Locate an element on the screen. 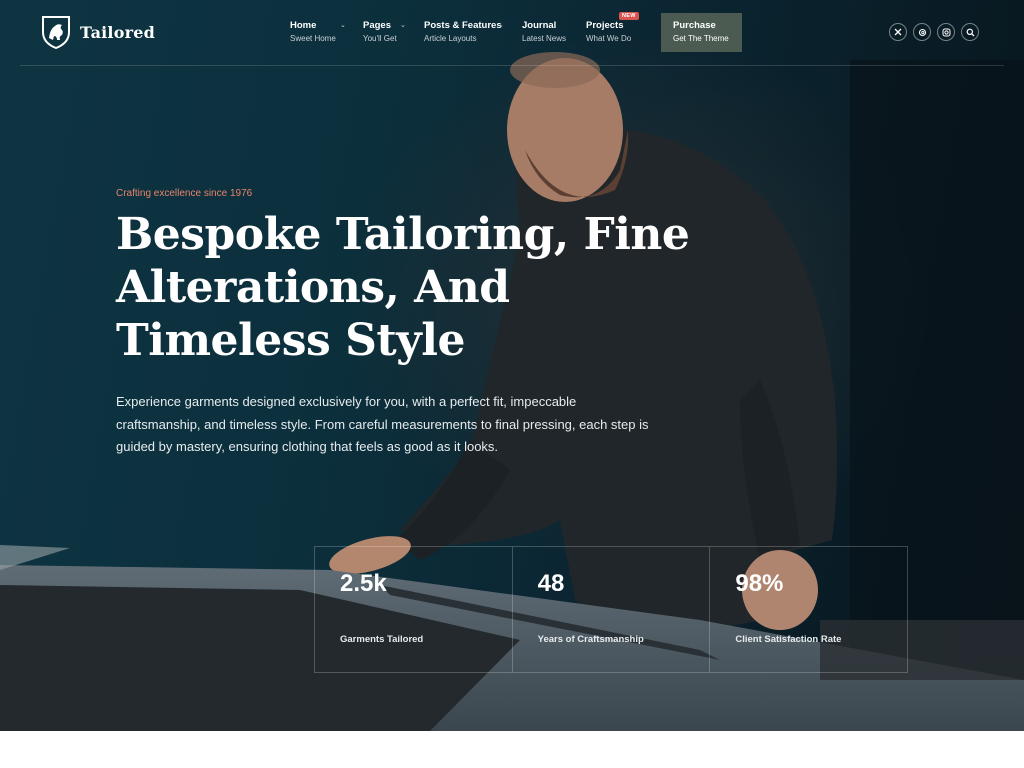 The height and width of the screenshot is (768, 1024). brand-name: Tailored is located at coordinates (117, 32).